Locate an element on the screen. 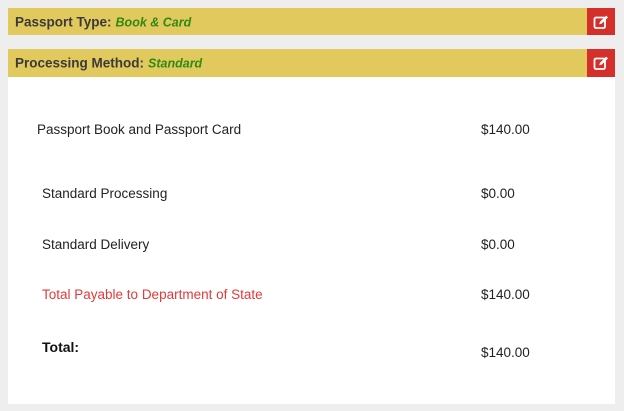 The width and height of the screenshot is (624, 411). passport-type-title: Passport Type: Book & Card is located at coordinates (103, 21).